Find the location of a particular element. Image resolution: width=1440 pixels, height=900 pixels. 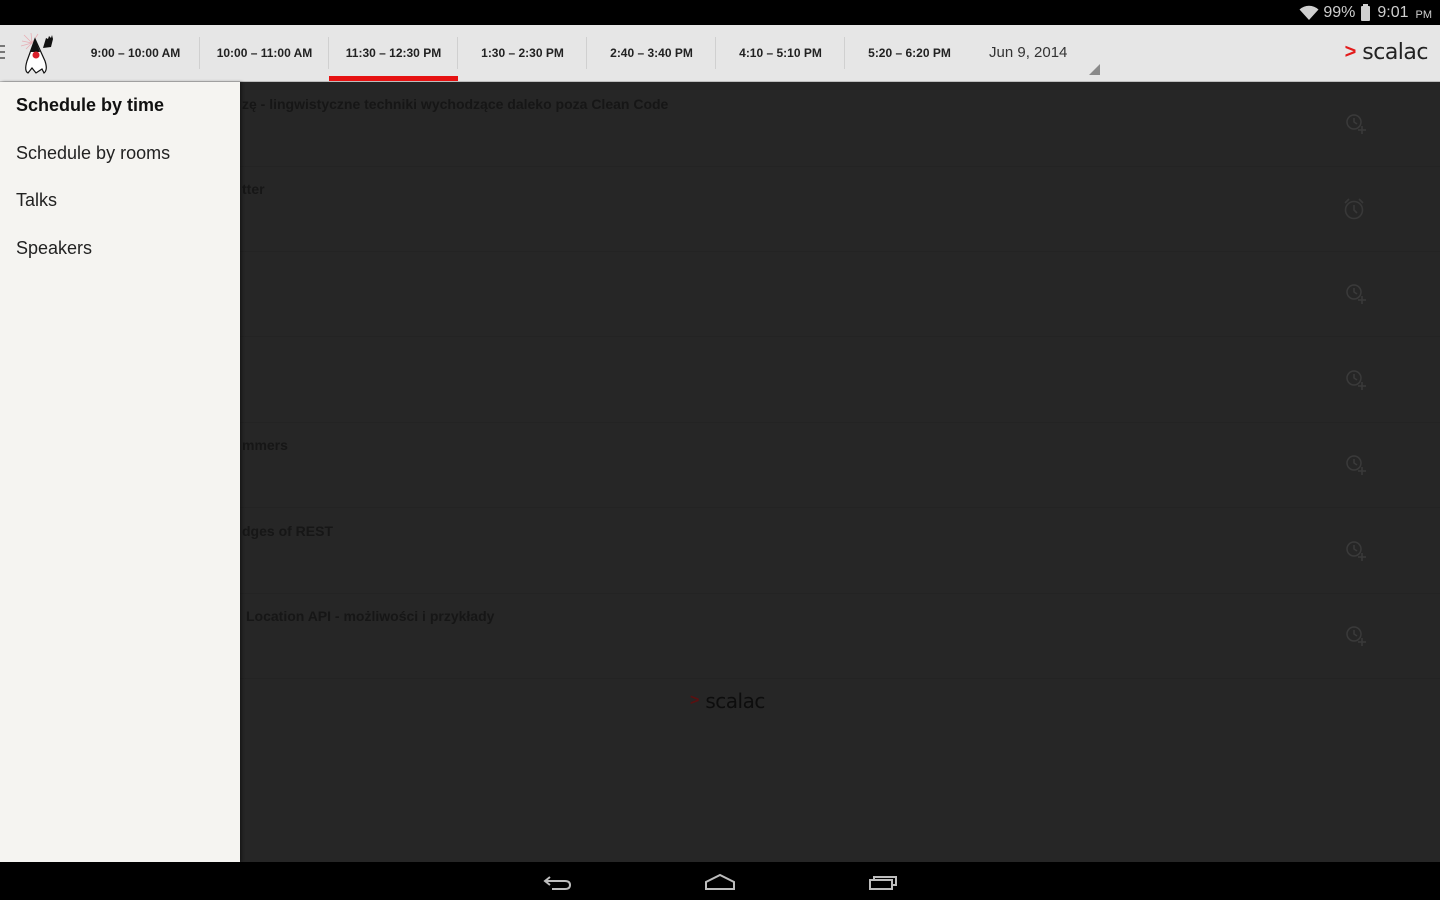

battery-percent: 99% is located at coordinates (1339, 12).